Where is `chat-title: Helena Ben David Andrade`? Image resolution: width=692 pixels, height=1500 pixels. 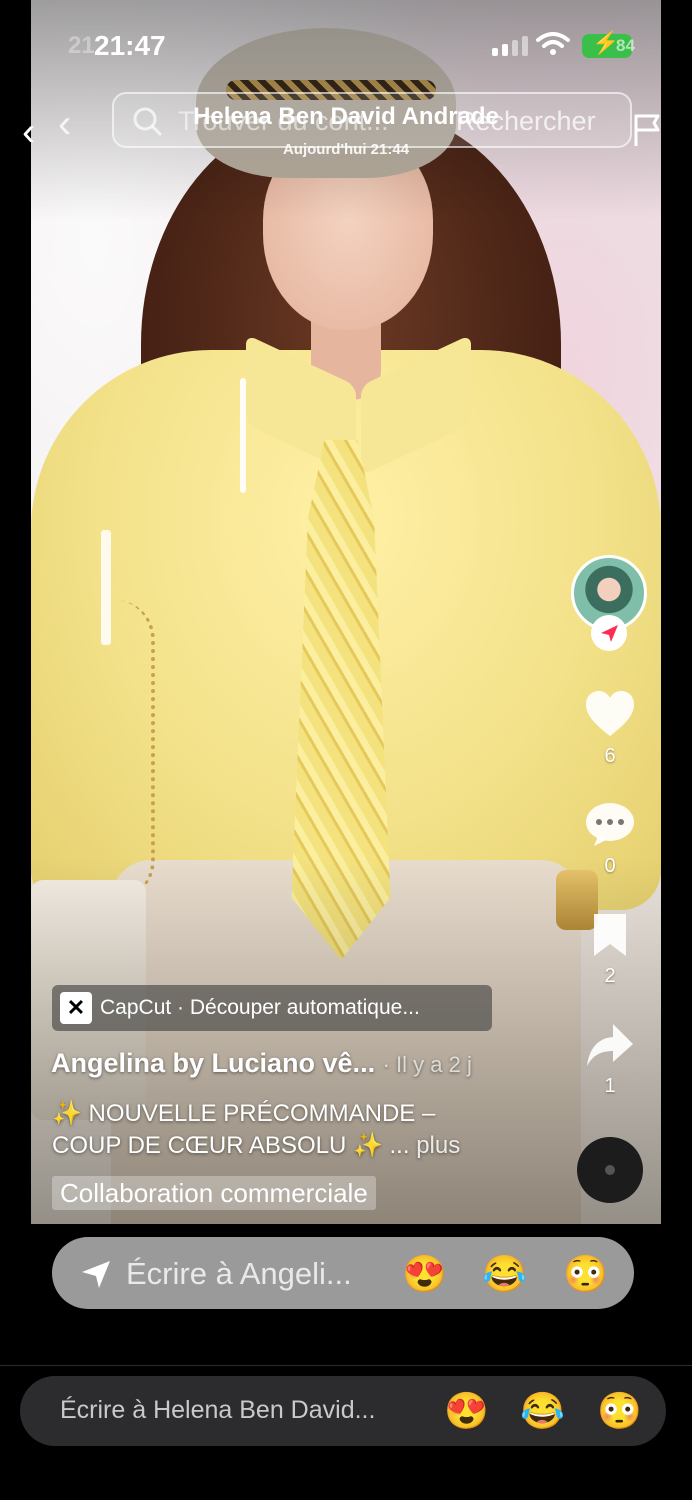
chat-title: Helena Ben David Andrade is located at coordinates (346, 116).